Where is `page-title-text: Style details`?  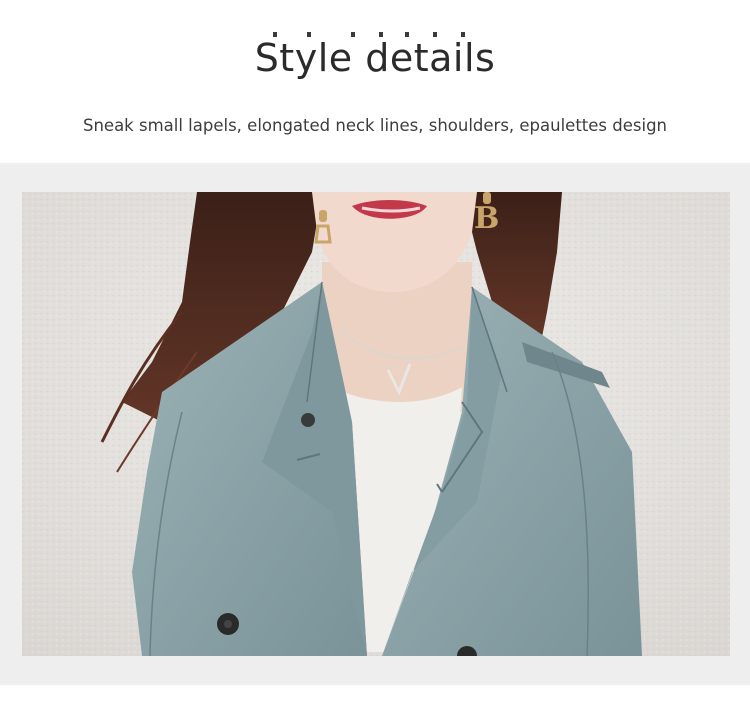 page-title-text: Style details is located at coordinates (375, 58).